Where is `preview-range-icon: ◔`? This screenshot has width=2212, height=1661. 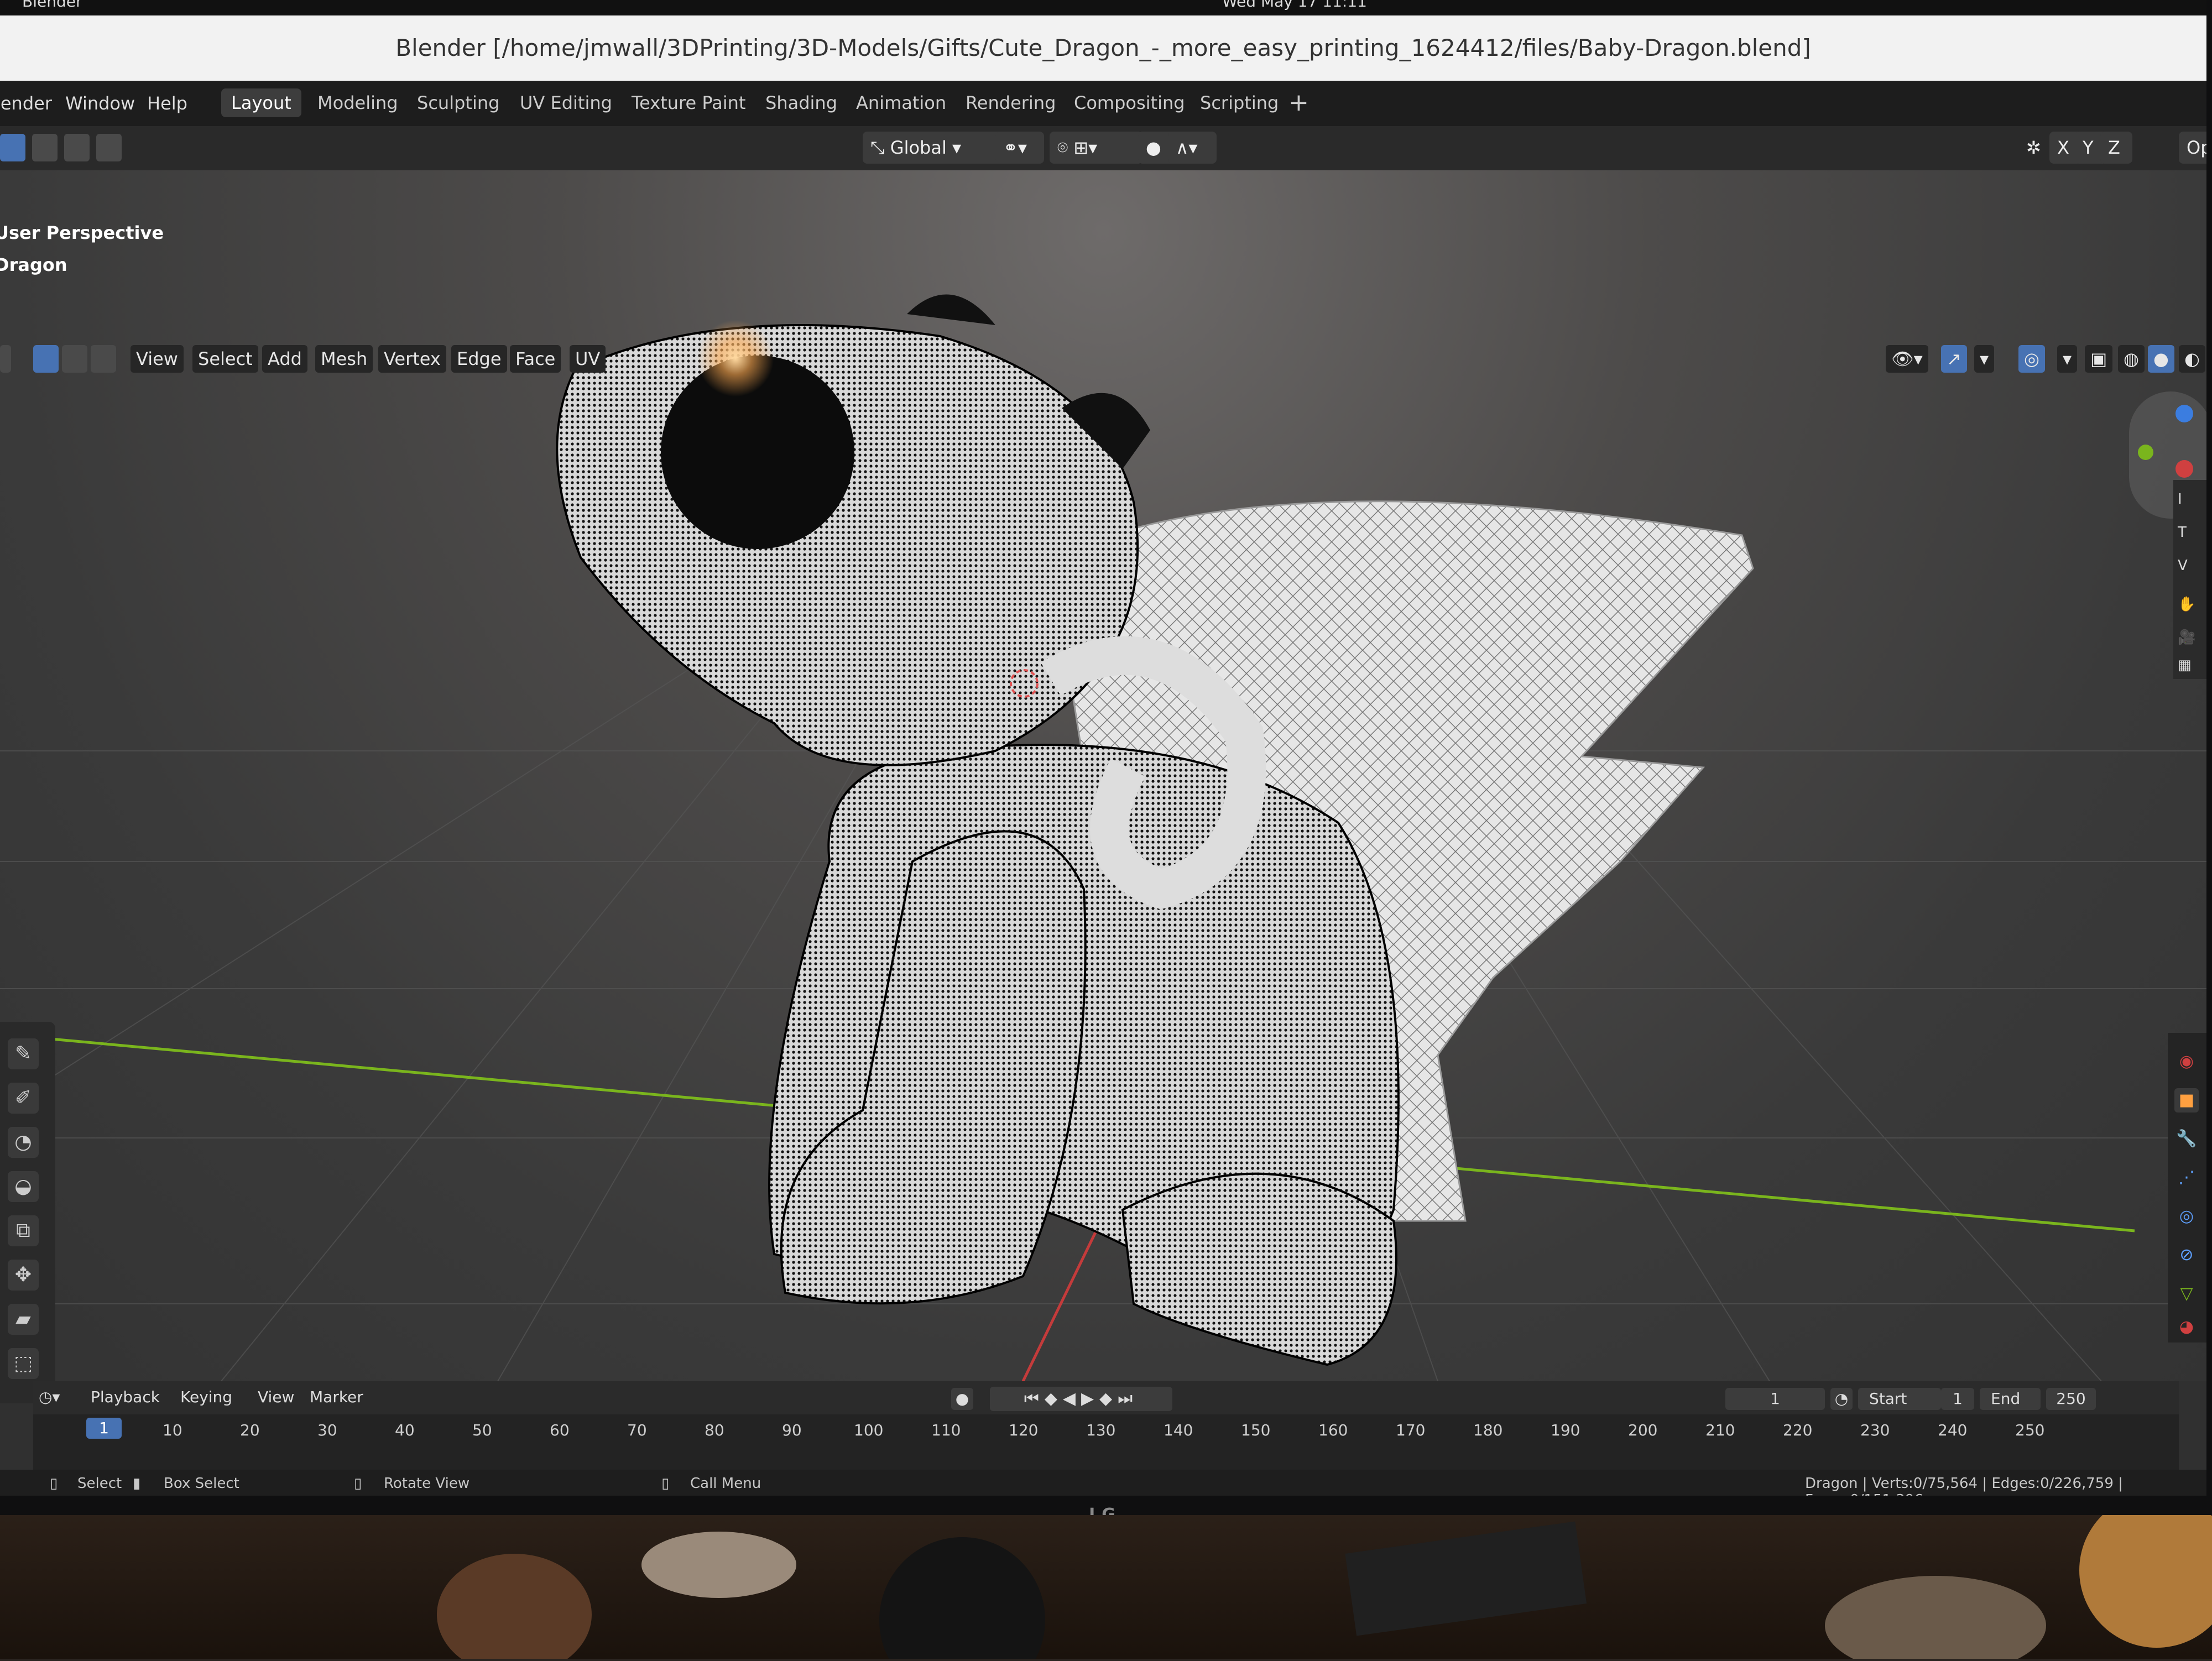
preview-range-icon: ◔ is located at coordinates (1842, 1399).